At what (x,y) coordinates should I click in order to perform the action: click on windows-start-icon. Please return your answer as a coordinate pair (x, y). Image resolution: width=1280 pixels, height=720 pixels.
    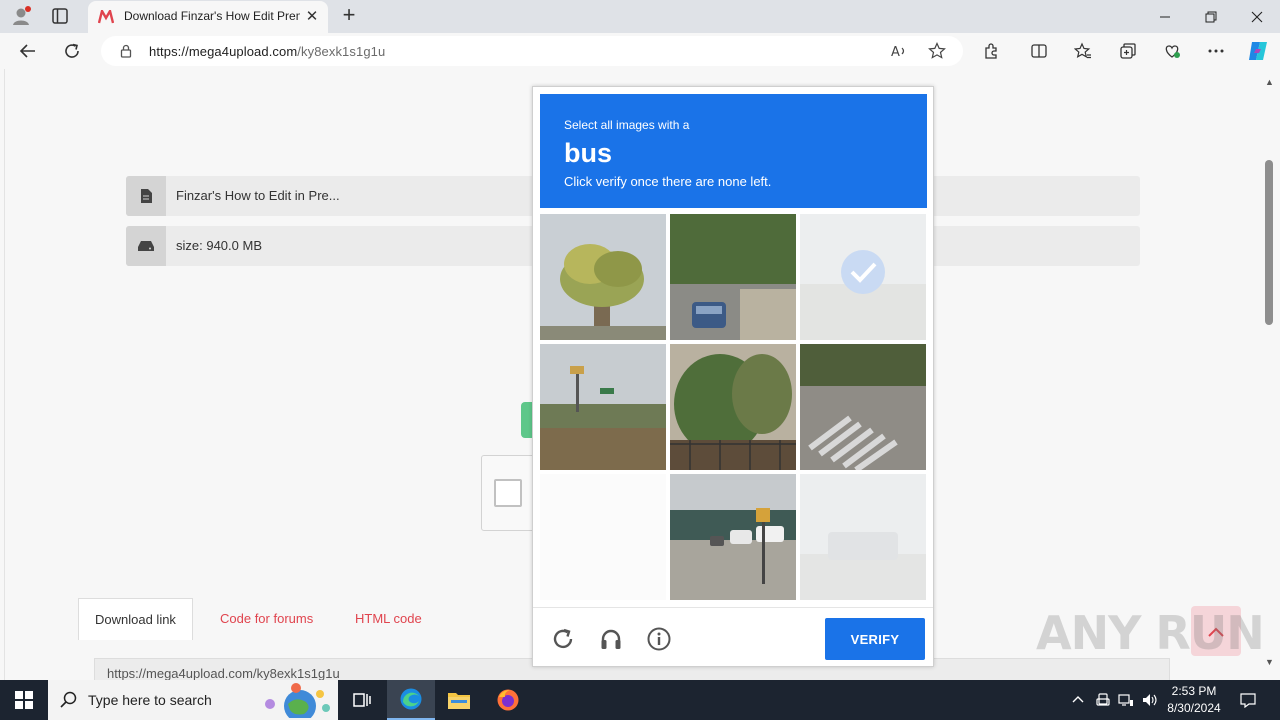
    Looking at the image, I should click on (24, 700).